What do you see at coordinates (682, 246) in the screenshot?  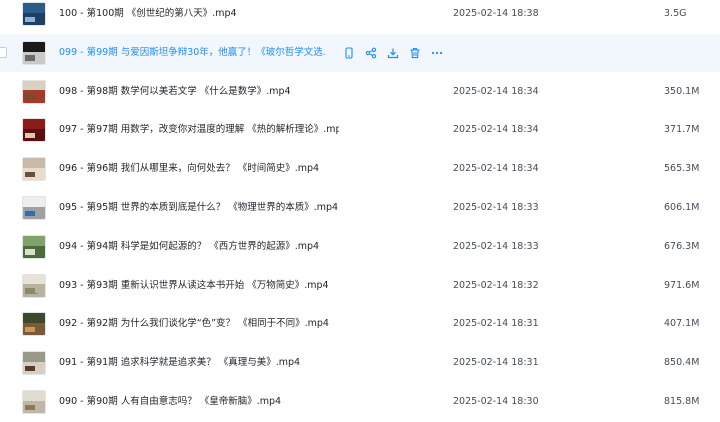 I see `file-size: 676.3M` at bounding box center [682, 246].